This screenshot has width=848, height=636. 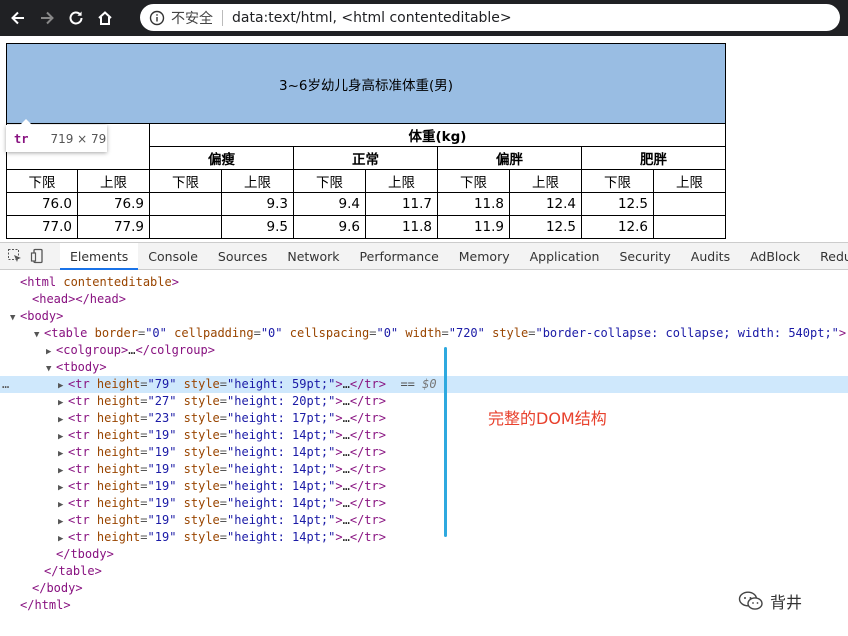 I want to click on tab-audits: Audits, so click(x=710, y=256).